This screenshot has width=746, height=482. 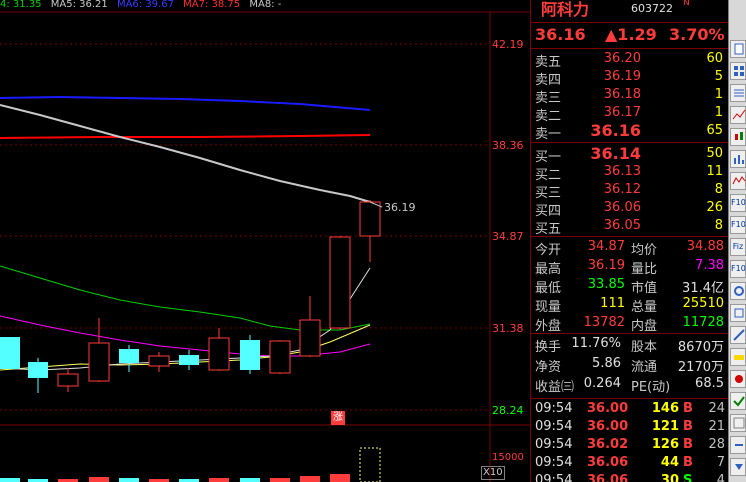 What do you see at coordinates (718, 76) in the screenshot?
I see `ask-volume: 5` at bounding box center [718, 76].